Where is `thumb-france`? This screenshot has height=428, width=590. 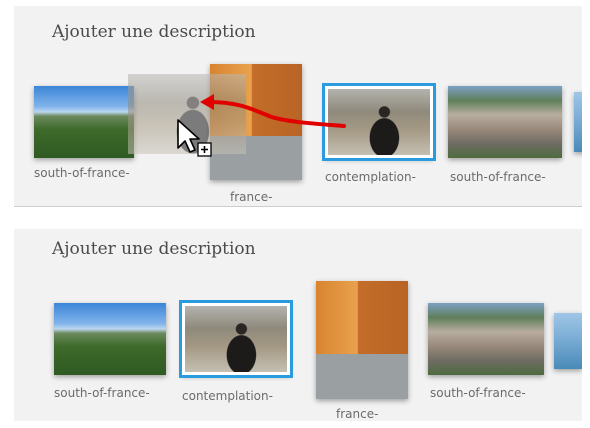
thumb-france is located at coordinates (362, 340).